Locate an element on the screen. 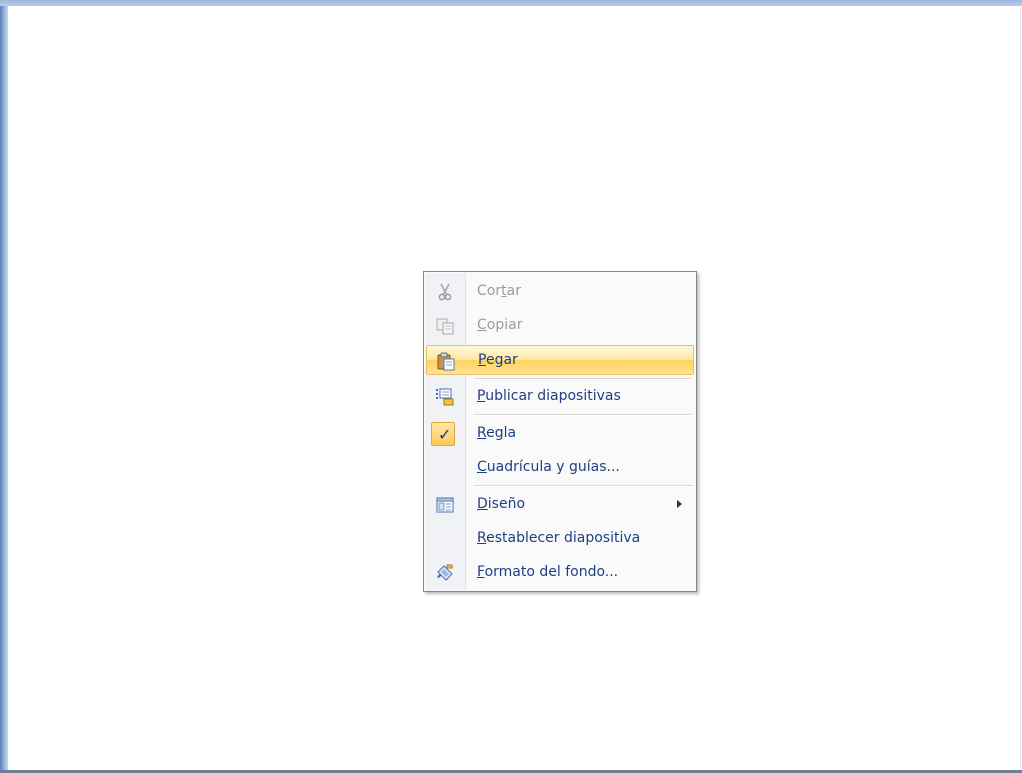 The width and height of the screenshot is (1022, 773). menu-item-label: Pegar is located at coordinates (498, 360).